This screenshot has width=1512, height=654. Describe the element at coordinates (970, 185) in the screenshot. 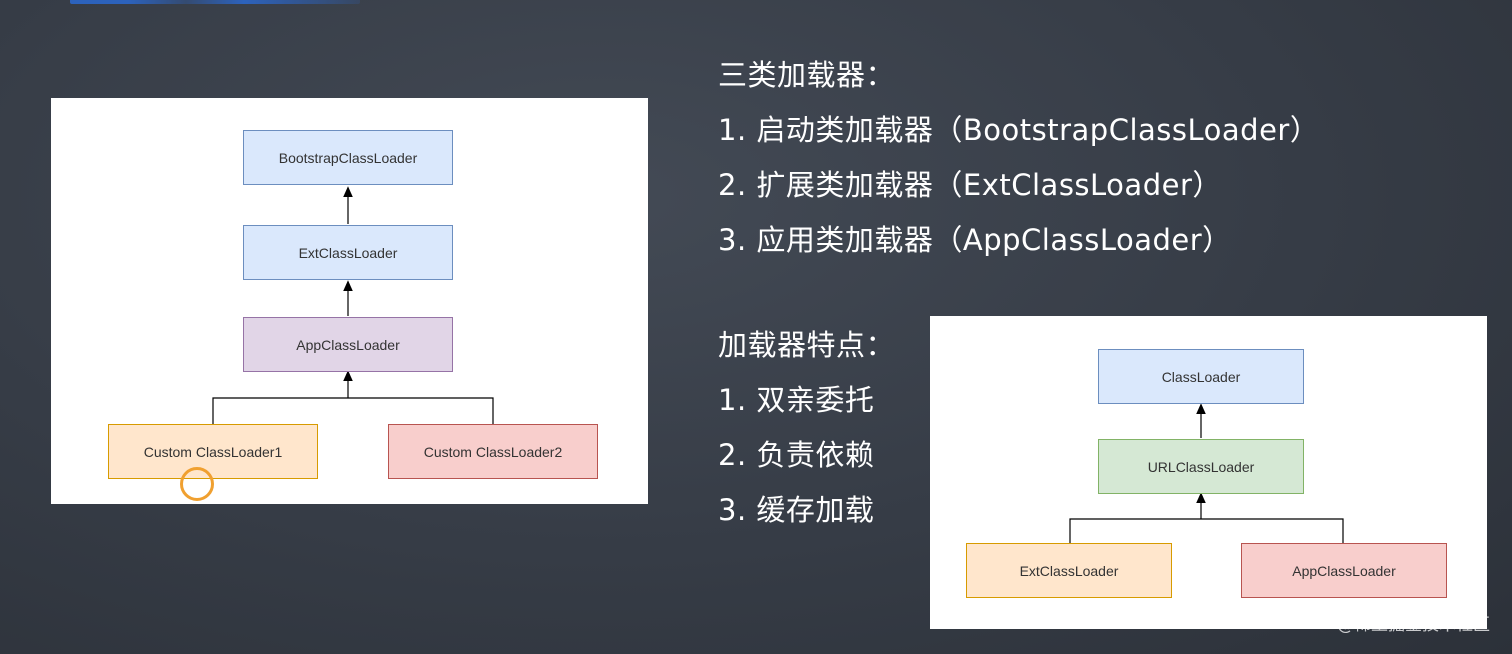

I see `loader-type-item: 2. 扩展类加载器（ExtClassLoader）` at that location.